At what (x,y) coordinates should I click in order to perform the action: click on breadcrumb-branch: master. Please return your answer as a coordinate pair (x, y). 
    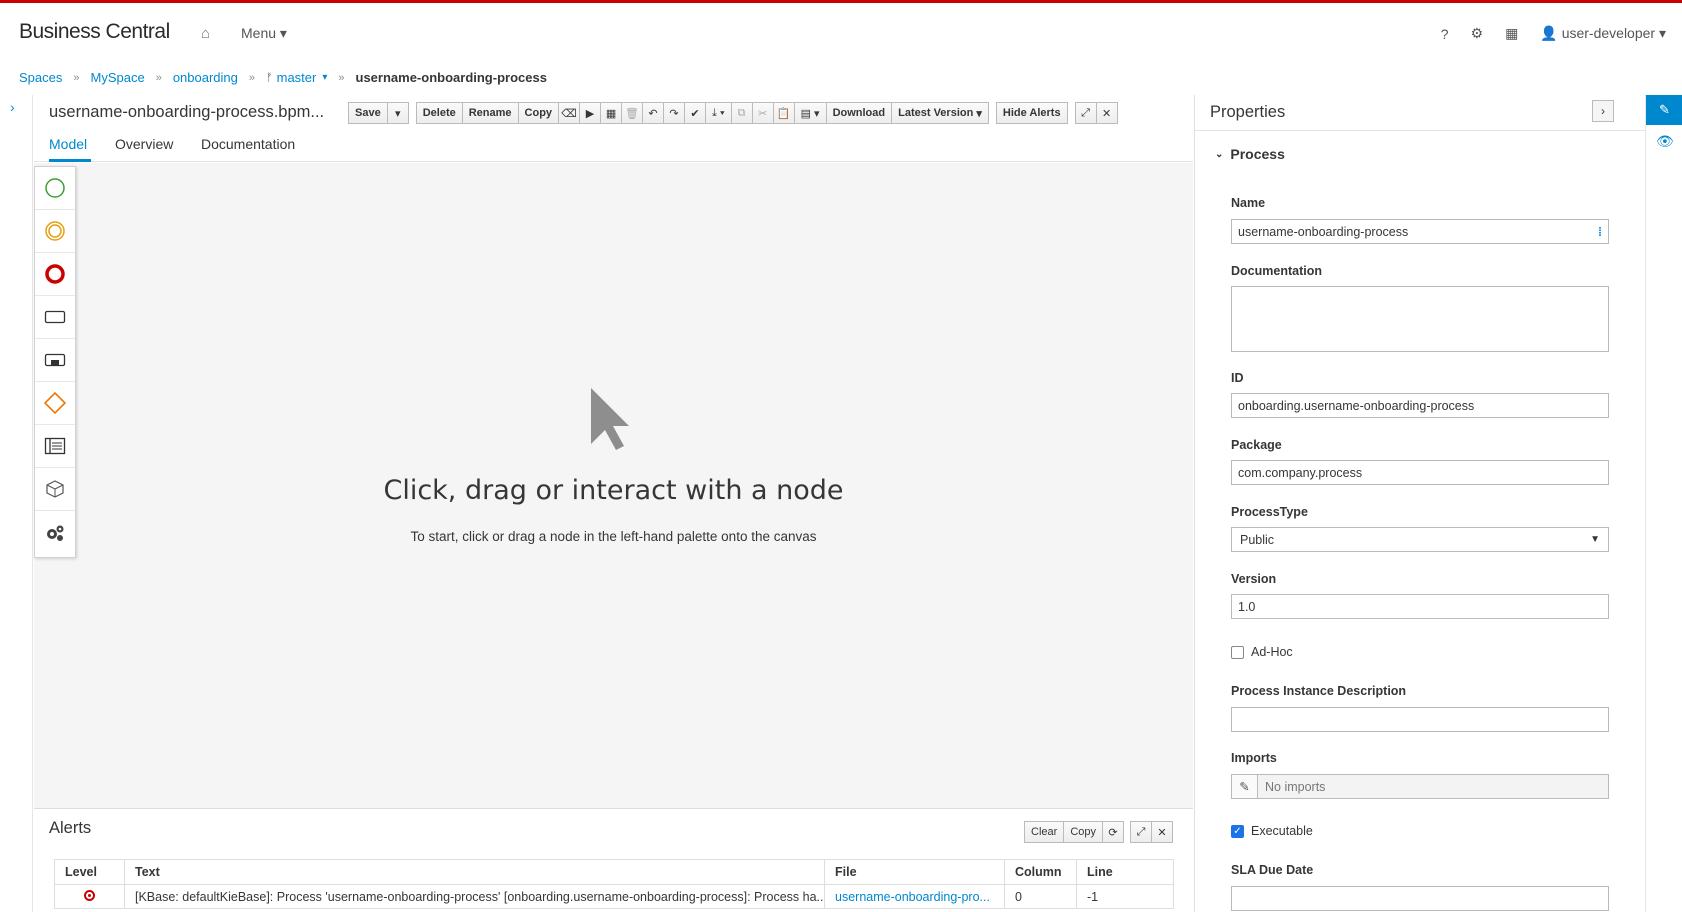
    Looking at the image, I should click on (297, 77).